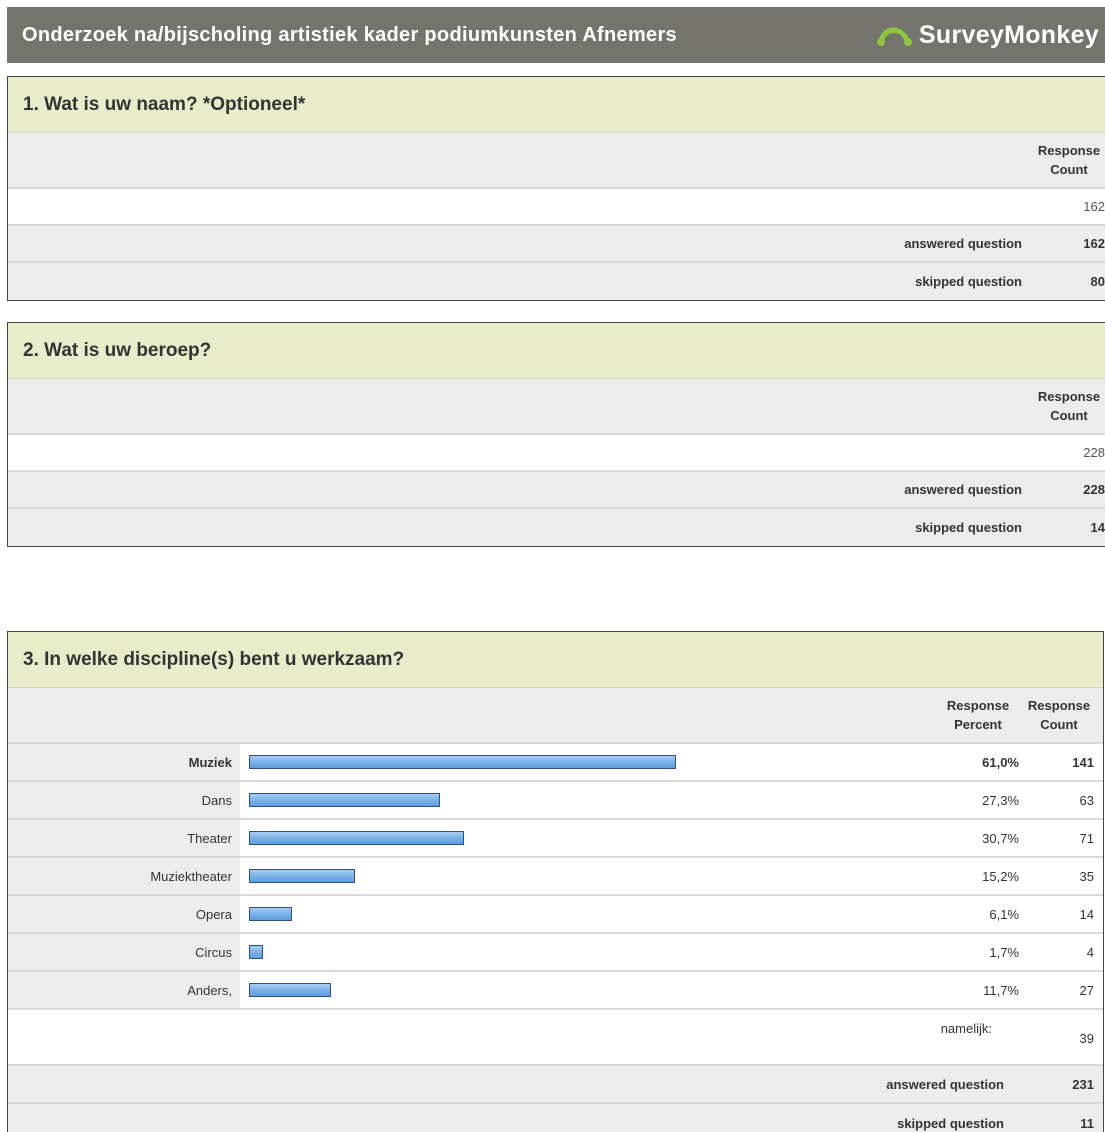  I want to click on surveymonkey-logo: SurveyMonkey, so click(987, 35).